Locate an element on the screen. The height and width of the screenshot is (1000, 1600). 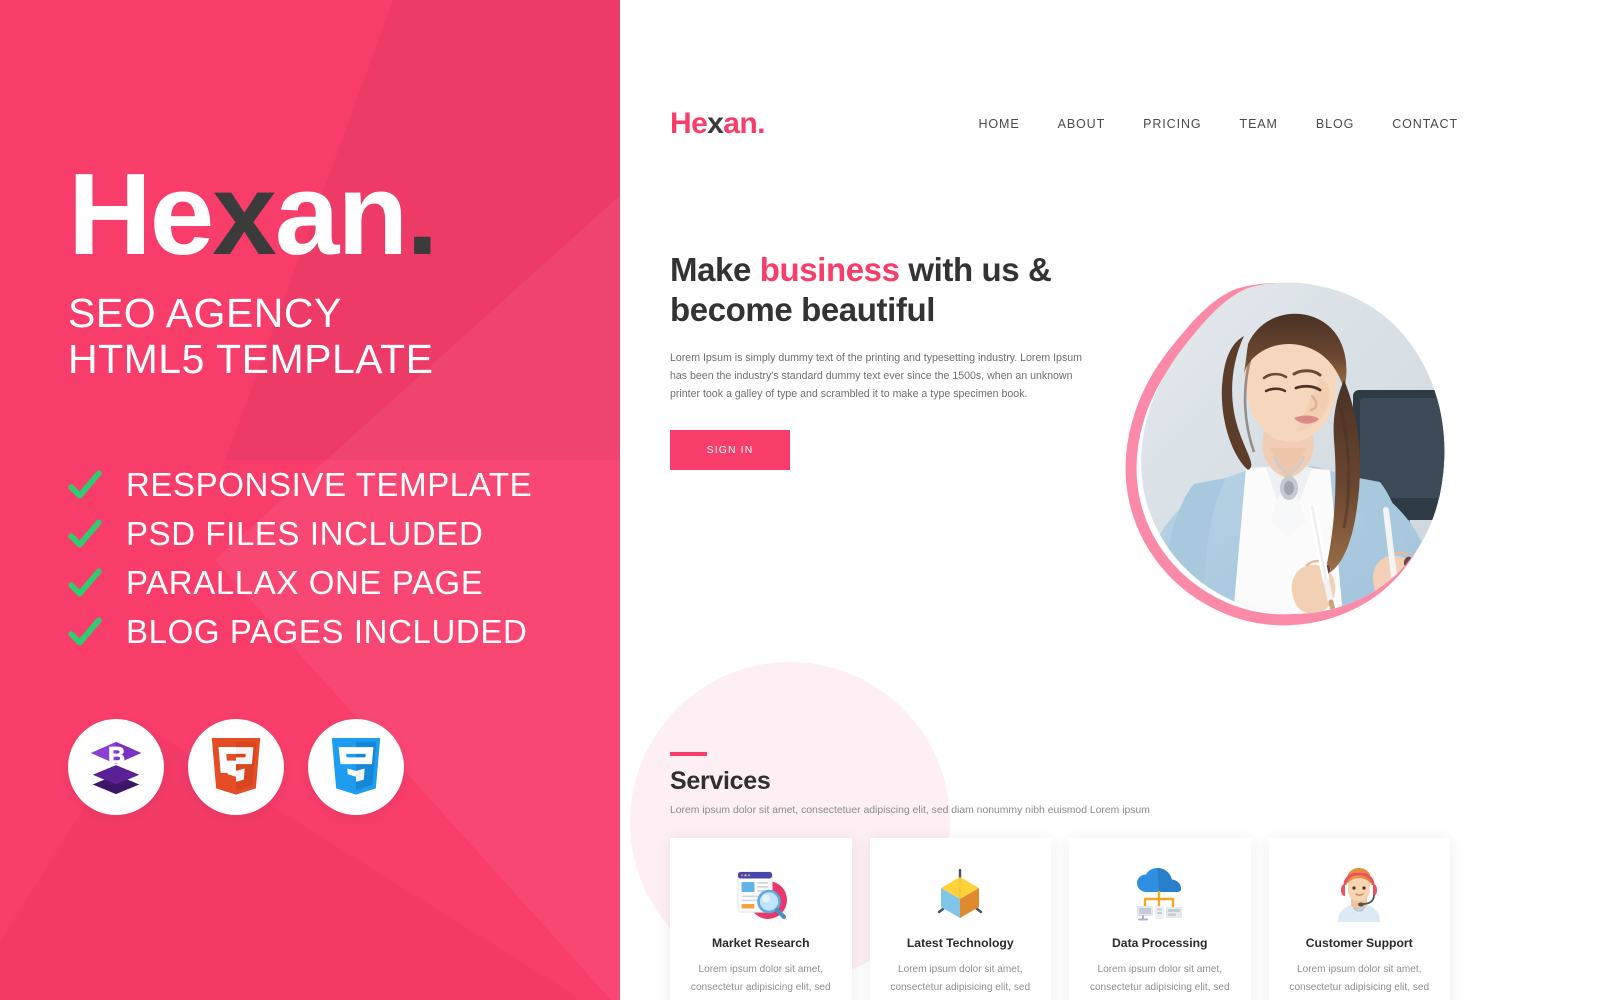
promo-logo-x: x is located at coordinates (244, 214).